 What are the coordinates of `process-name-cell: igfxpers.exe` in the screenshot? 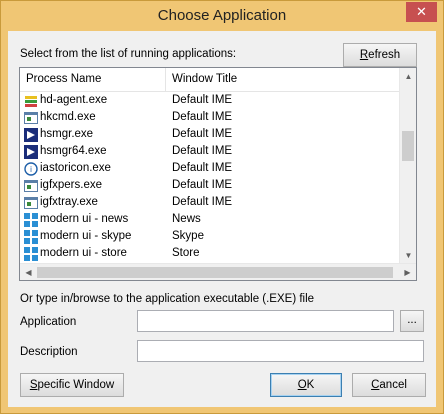 It's located at (71, 185).